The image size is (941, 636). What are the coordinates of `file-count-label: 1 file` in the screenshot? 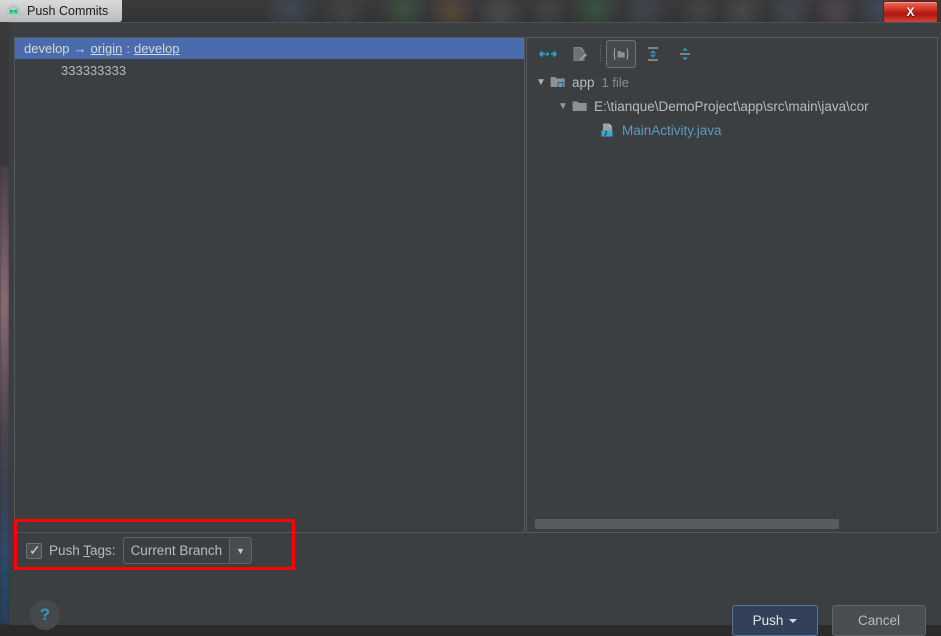 It's located at (615, 82).